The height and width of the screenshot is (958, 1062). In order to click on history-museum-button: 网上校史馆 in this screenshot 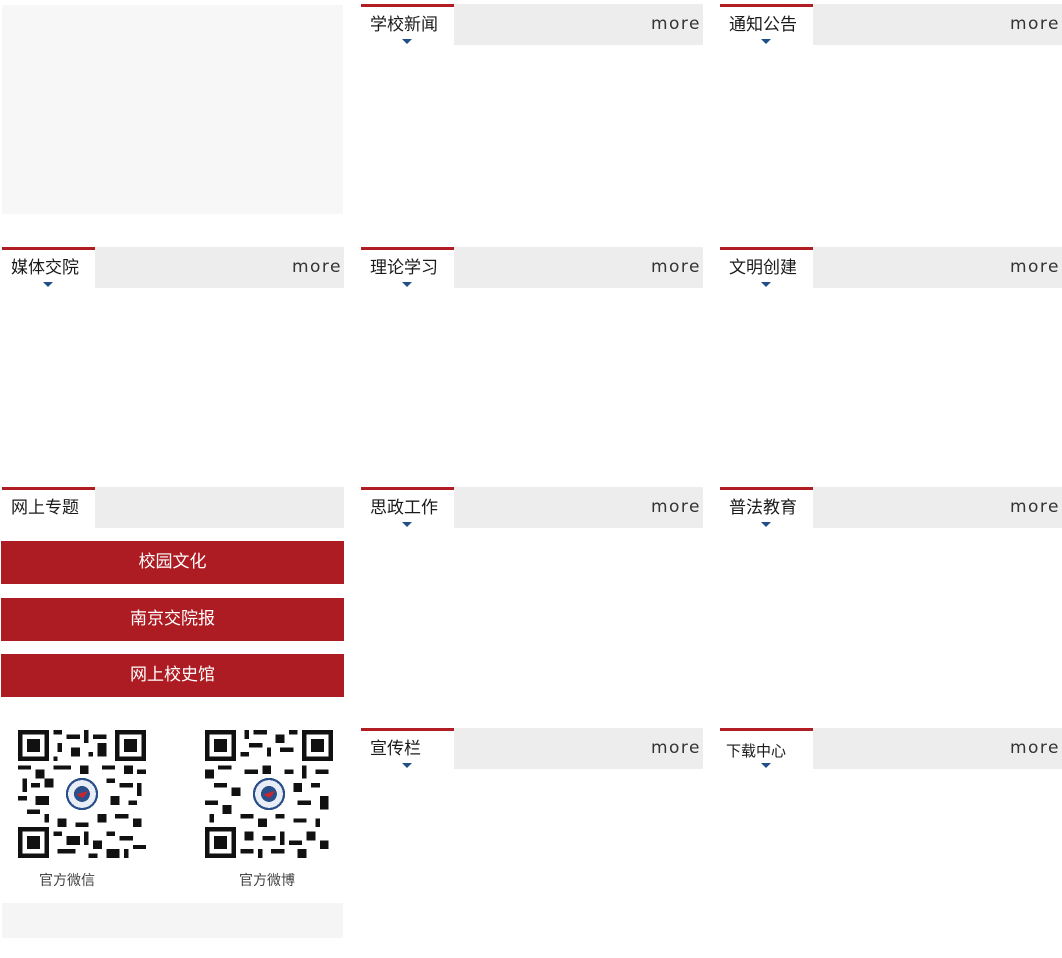, I will do `click(172, 675)`.